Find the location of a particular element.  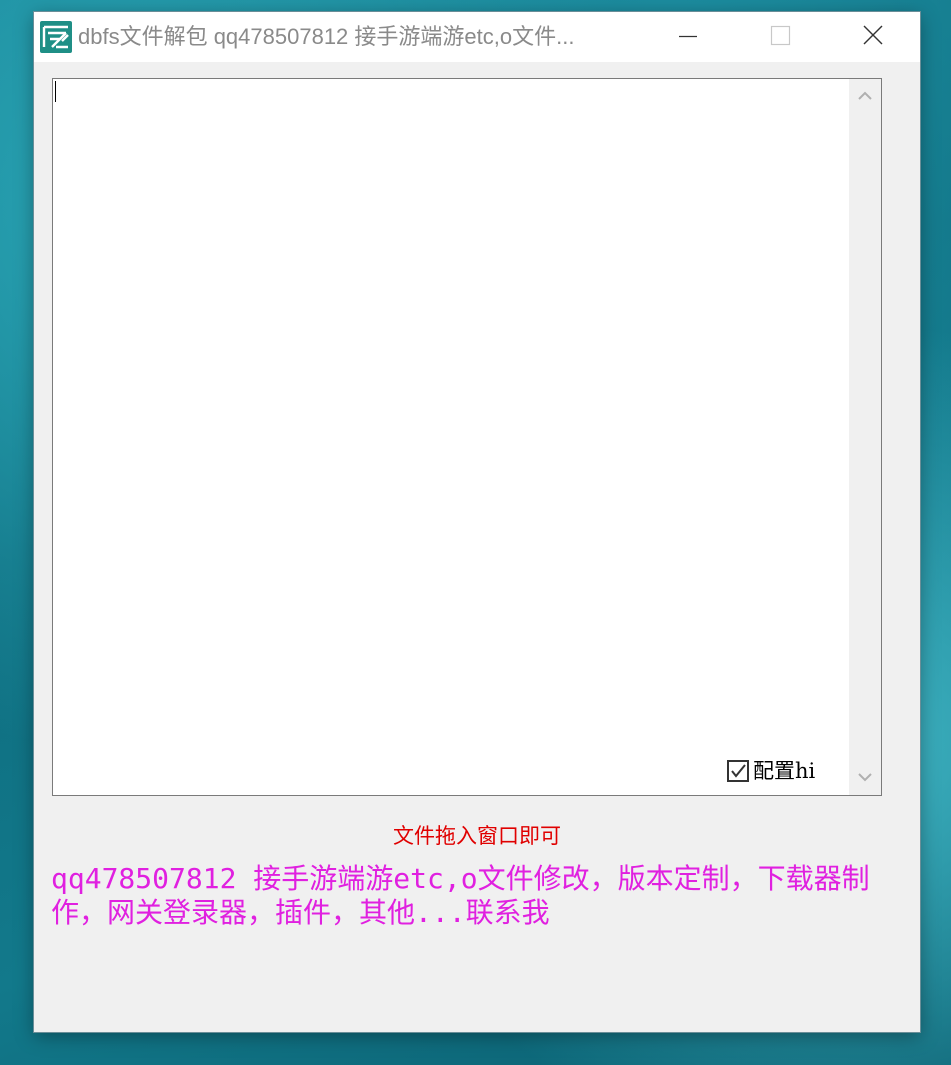

maximize-button is located at coordinates (780, 37).